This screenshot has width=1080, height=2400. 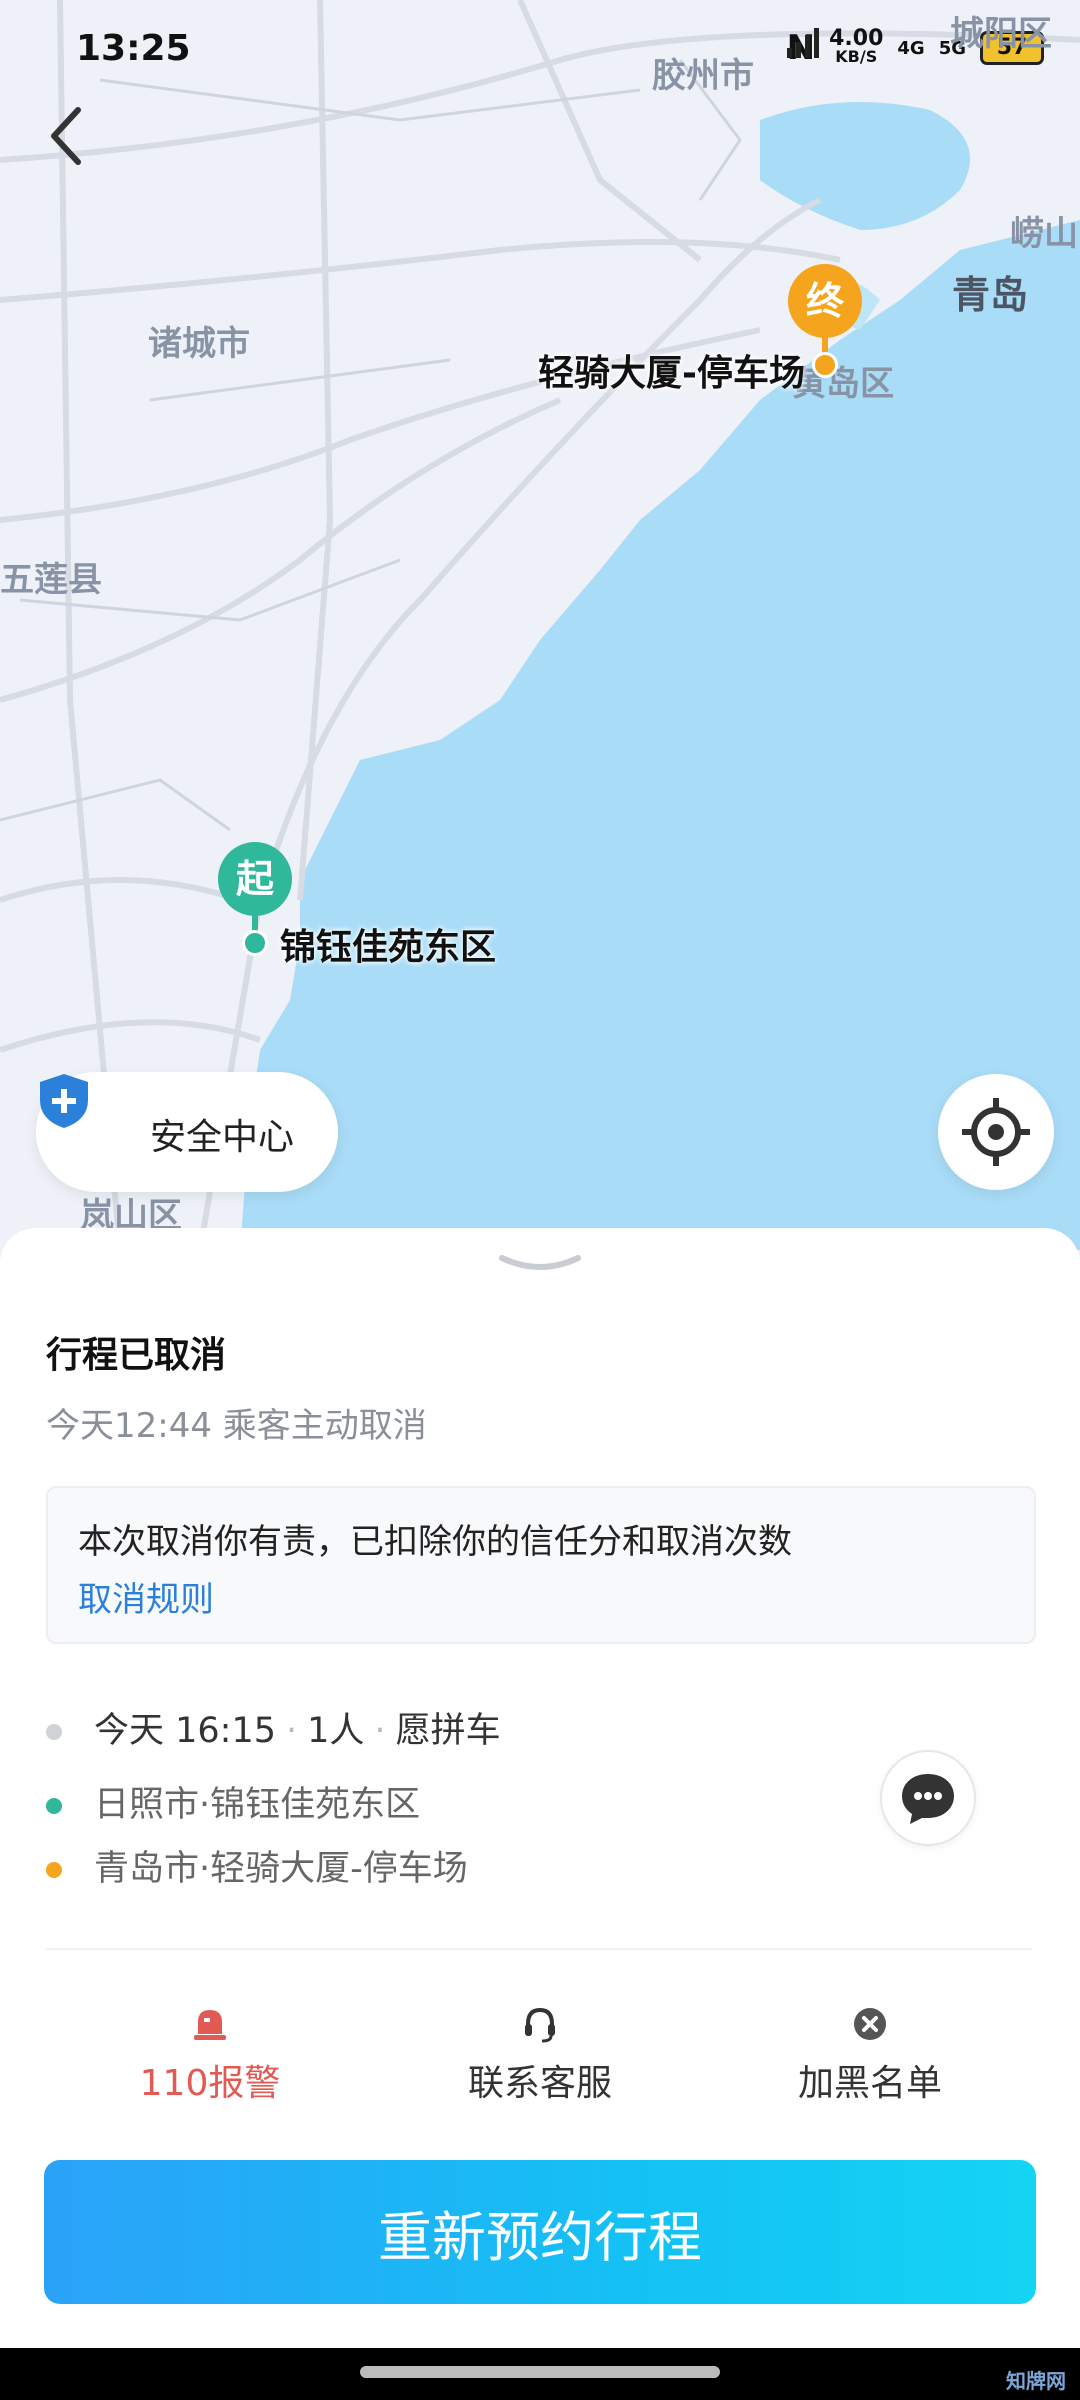 What do you see at coordinates (870, 2059) in the screenshot?
I see `blacklist-button: 加黑名单` at bounding box center [870, 2059].